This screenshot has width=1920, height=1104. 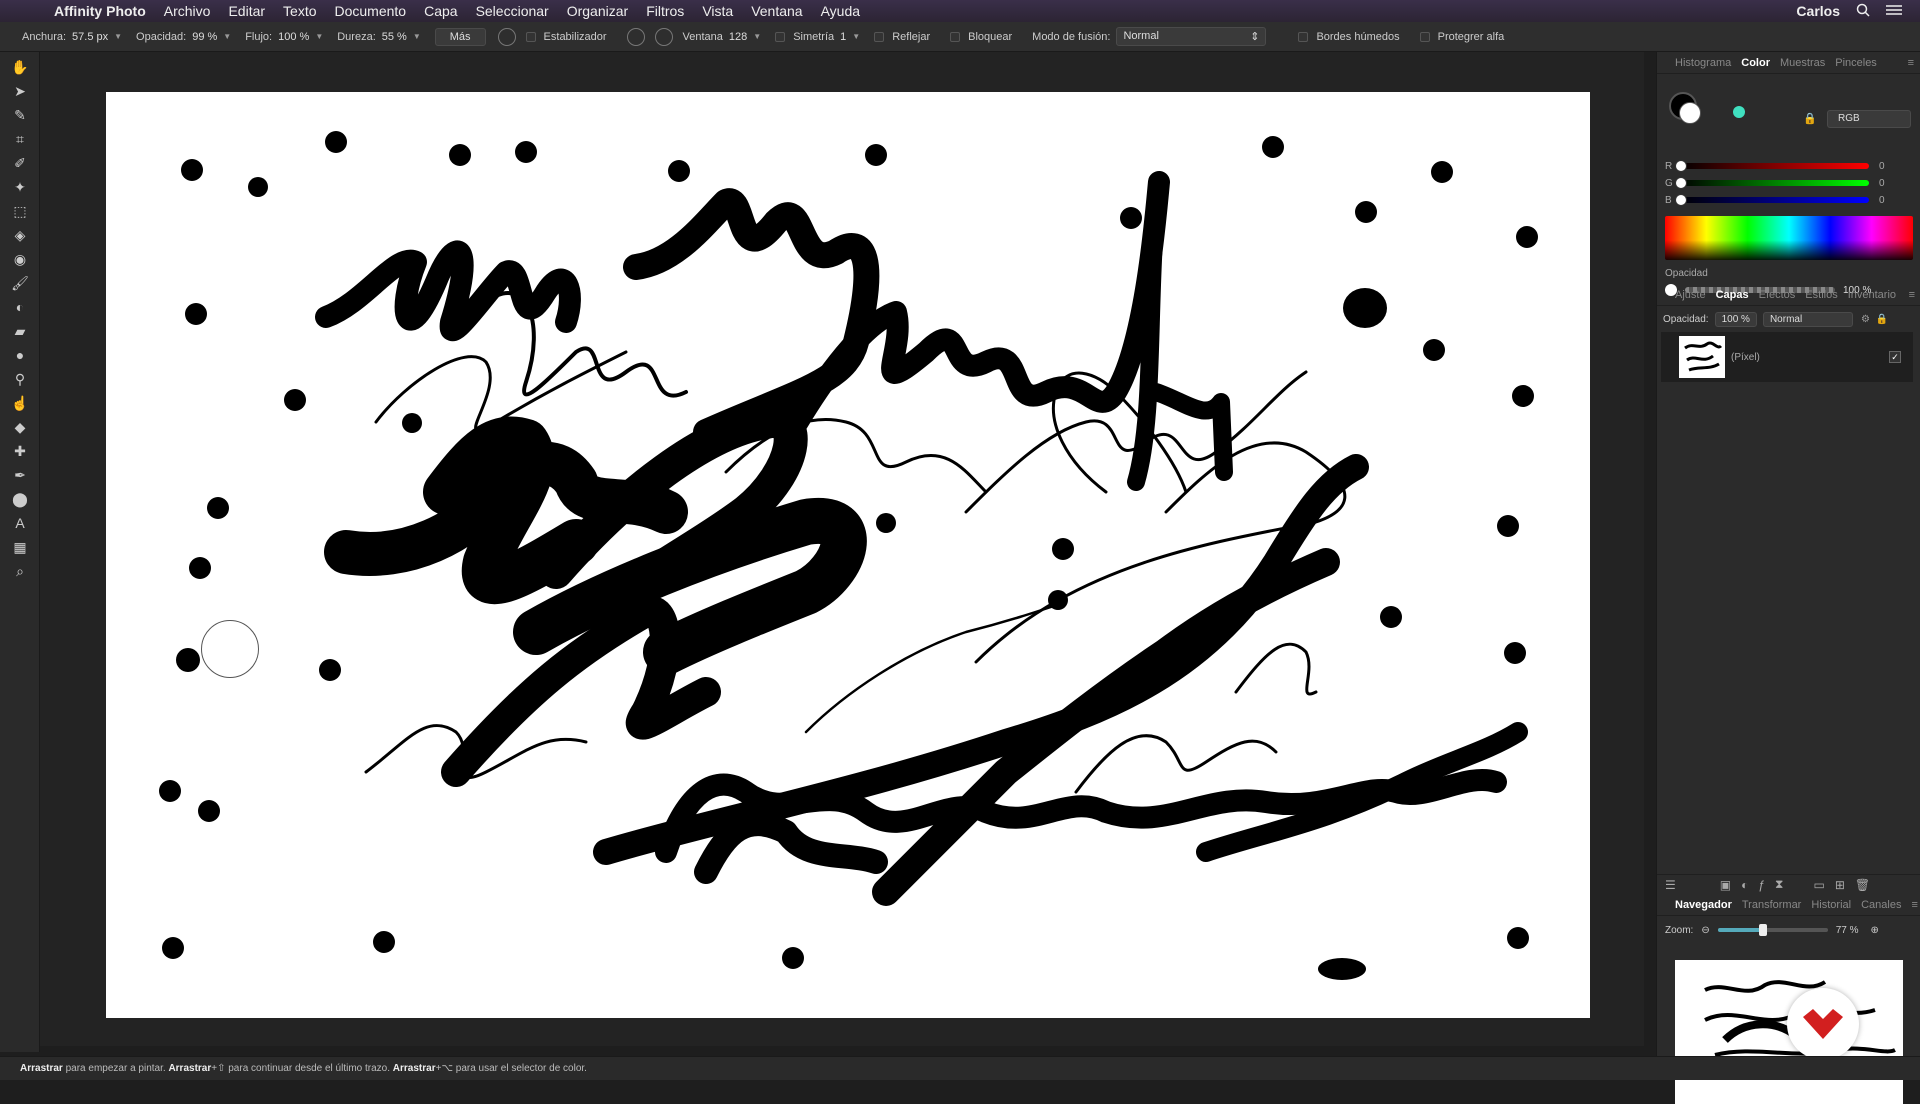 I want to click on color-replacement-tool-icon: ◐, so click(x=20, y=307).